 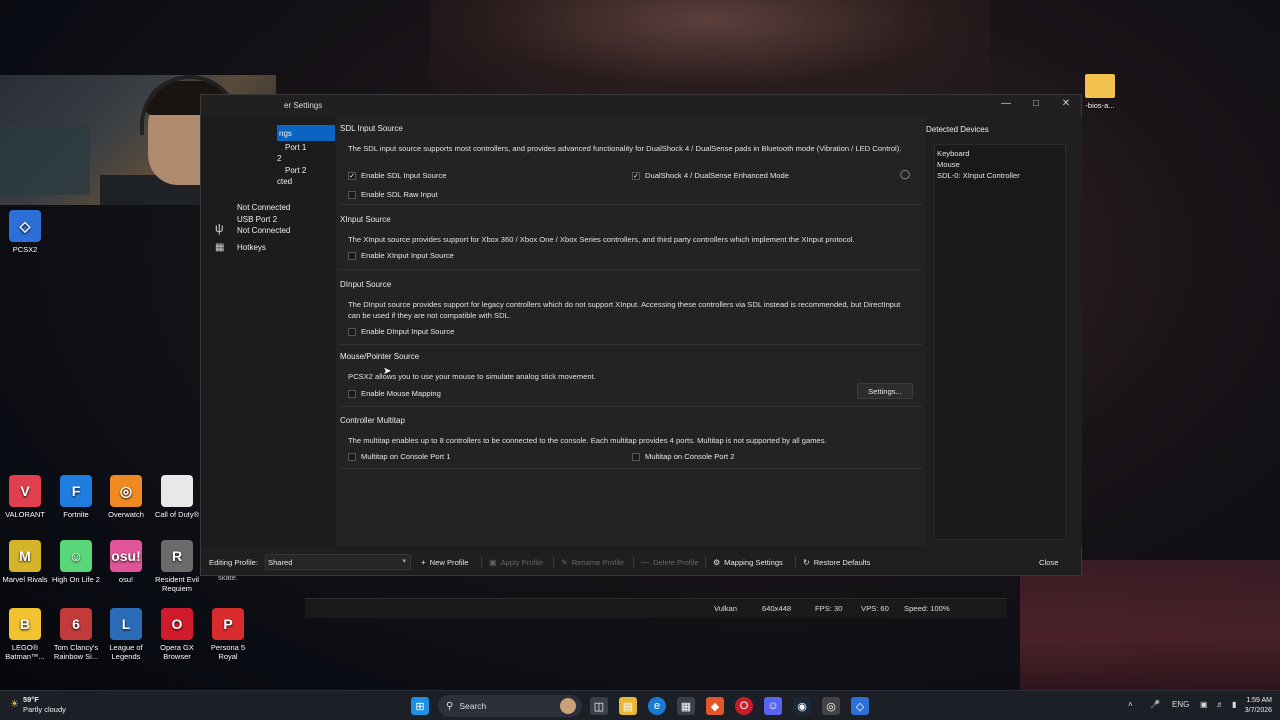 I want to click on edge-icon: e, so click(x=657, y=706).